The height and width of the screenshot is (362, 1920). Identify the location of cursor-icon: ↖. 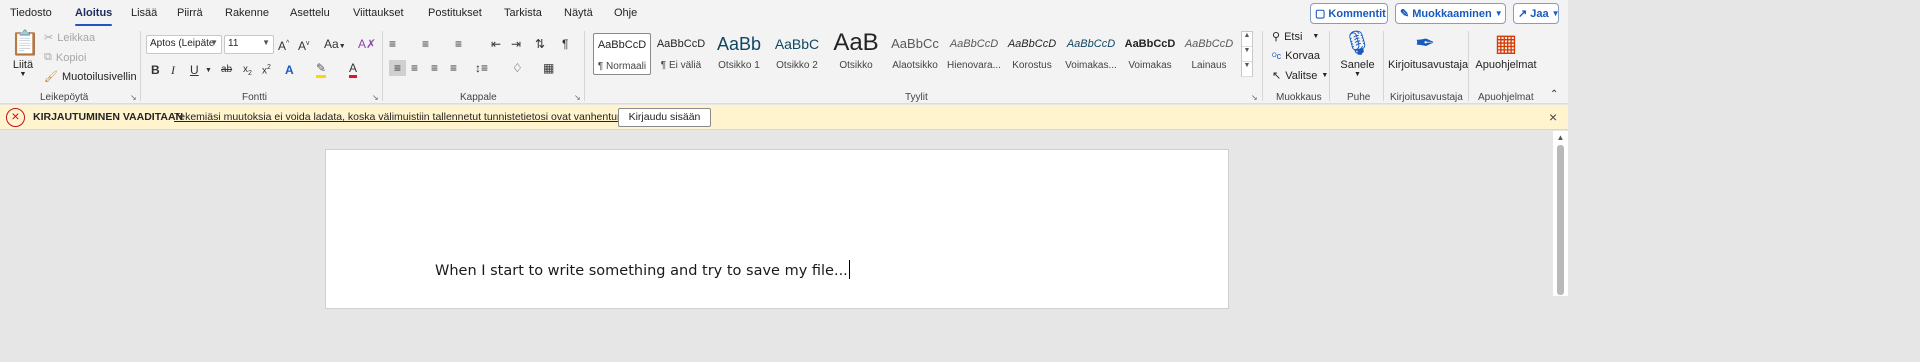
(1277, 76).